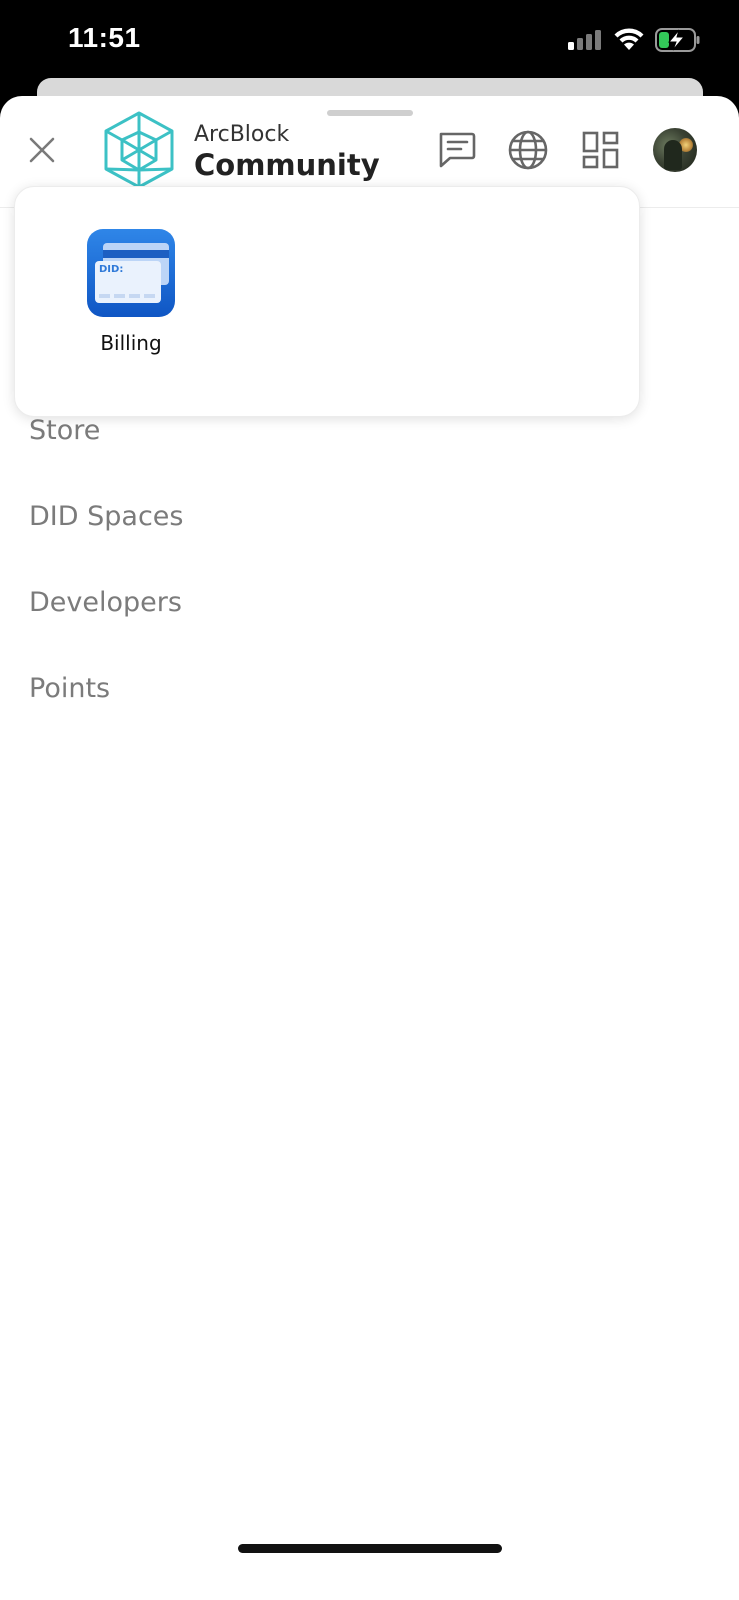 This screenshot has height=1600, width=739. Describe the element at coordinates (106, 717) in the screenshot. I see `nav-item-points: Points` at that location.